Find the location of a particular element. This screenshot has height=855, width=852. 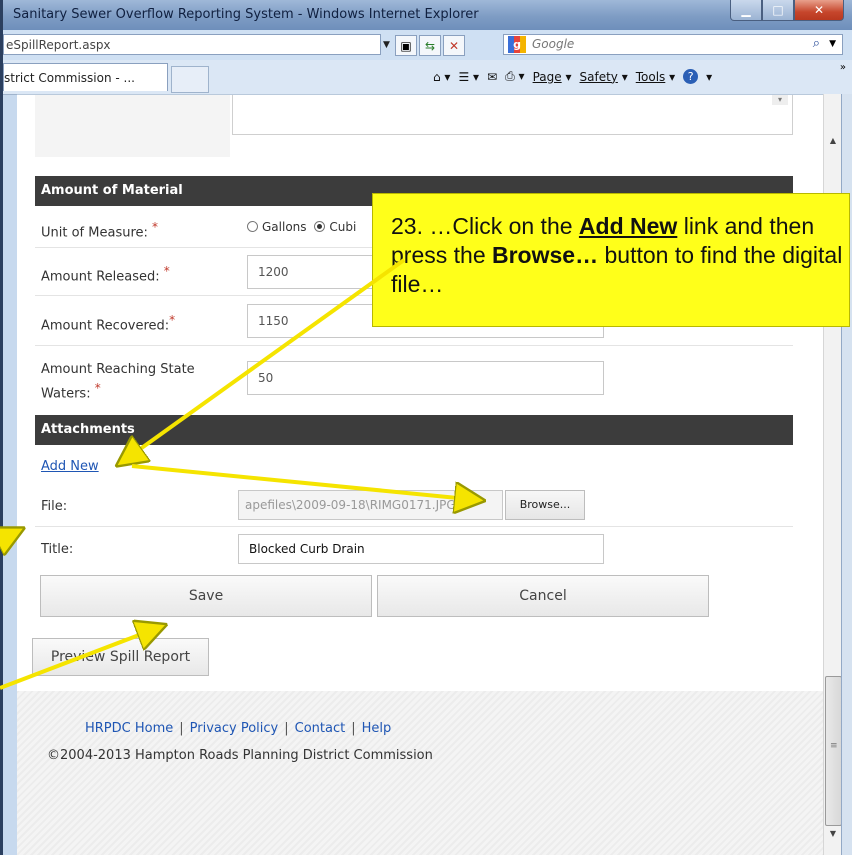

page-menu: Page ▾ is located at coordinates (552, 77).